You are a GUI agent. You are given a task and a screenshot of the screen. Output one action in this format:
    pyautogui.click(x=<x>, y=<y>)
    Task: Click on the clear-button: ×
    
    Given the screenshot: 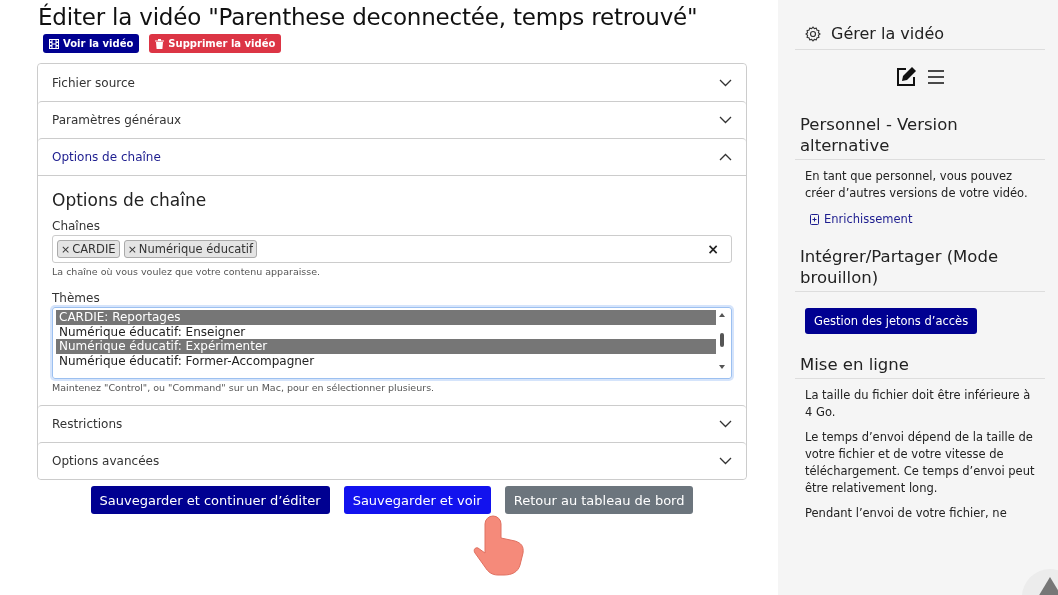 What is the action you would take?
    pyautogui.click(x=713, y=249)
    